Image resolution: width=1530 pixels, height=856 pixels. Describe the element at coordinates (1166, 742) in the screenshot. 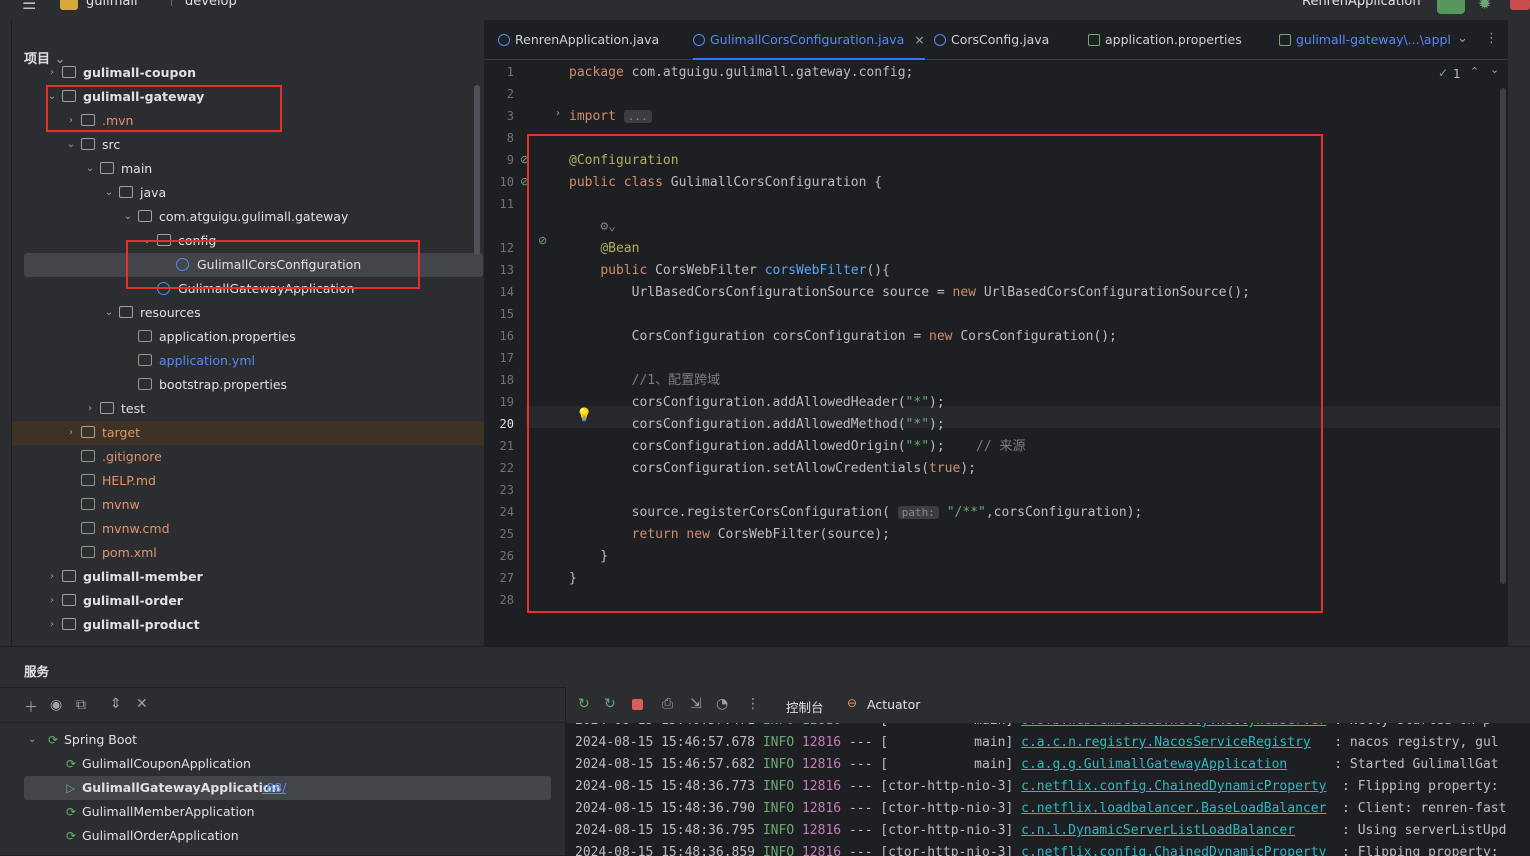

I see `log-cls: c.a.c.n.registry.NacosServiceRegistry` at that location.